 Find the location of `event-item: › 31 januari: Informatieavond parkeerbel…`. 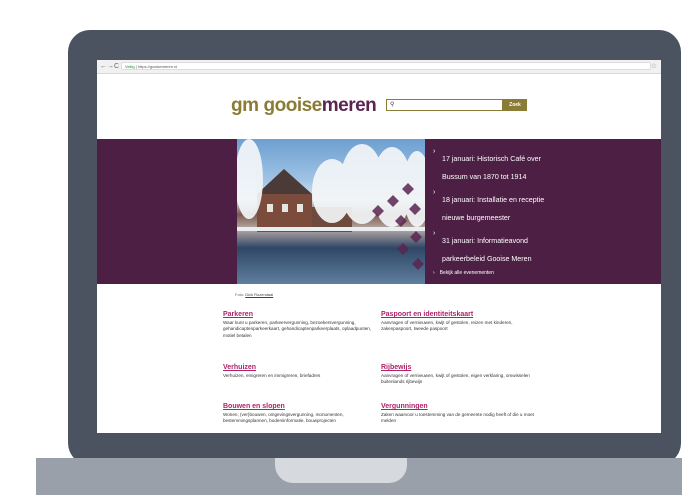

event-item: › 31 januari: Informatieavond parkeerbel… is located at coordinates (492, 248).